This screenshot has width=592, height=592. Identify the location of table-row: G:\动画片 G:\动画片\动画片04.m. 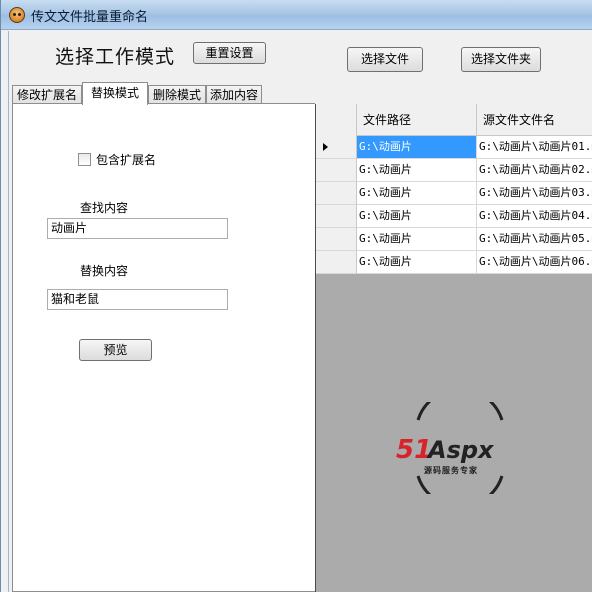
(454, 216).